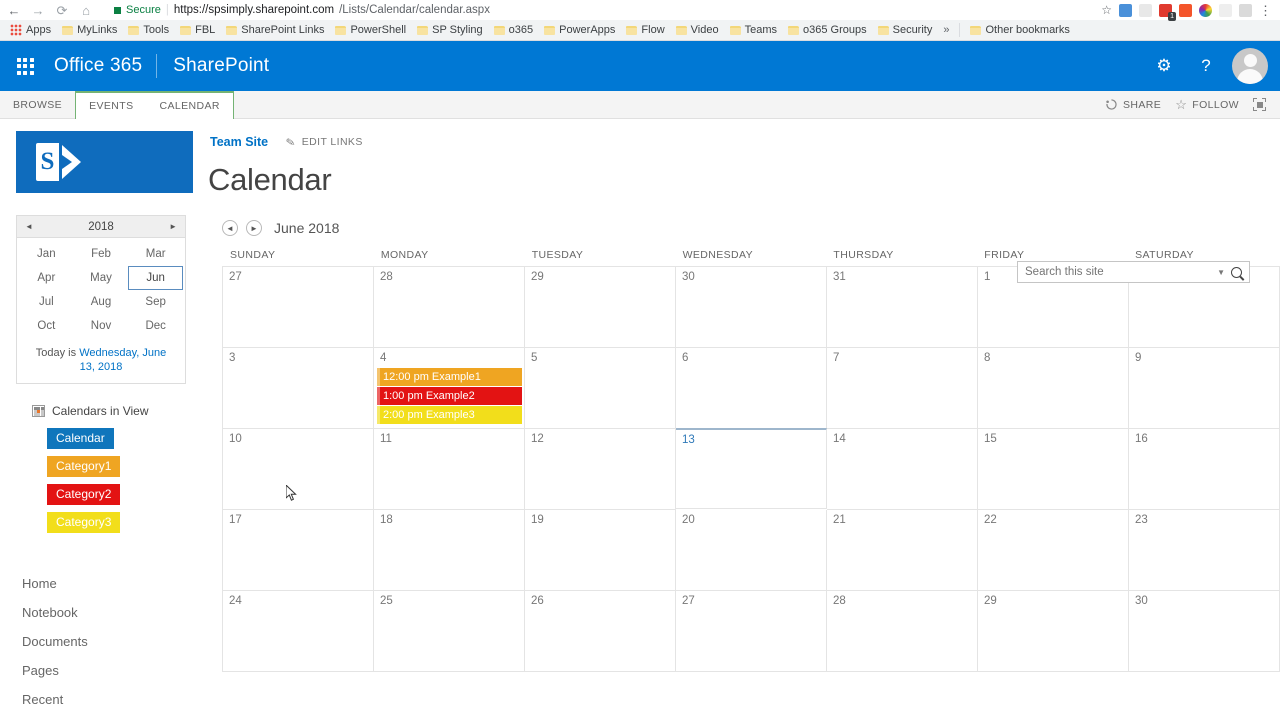  Describe the element at coordinates (25, 66) in the screenshot. I see `app-launcher-icon` at that location.